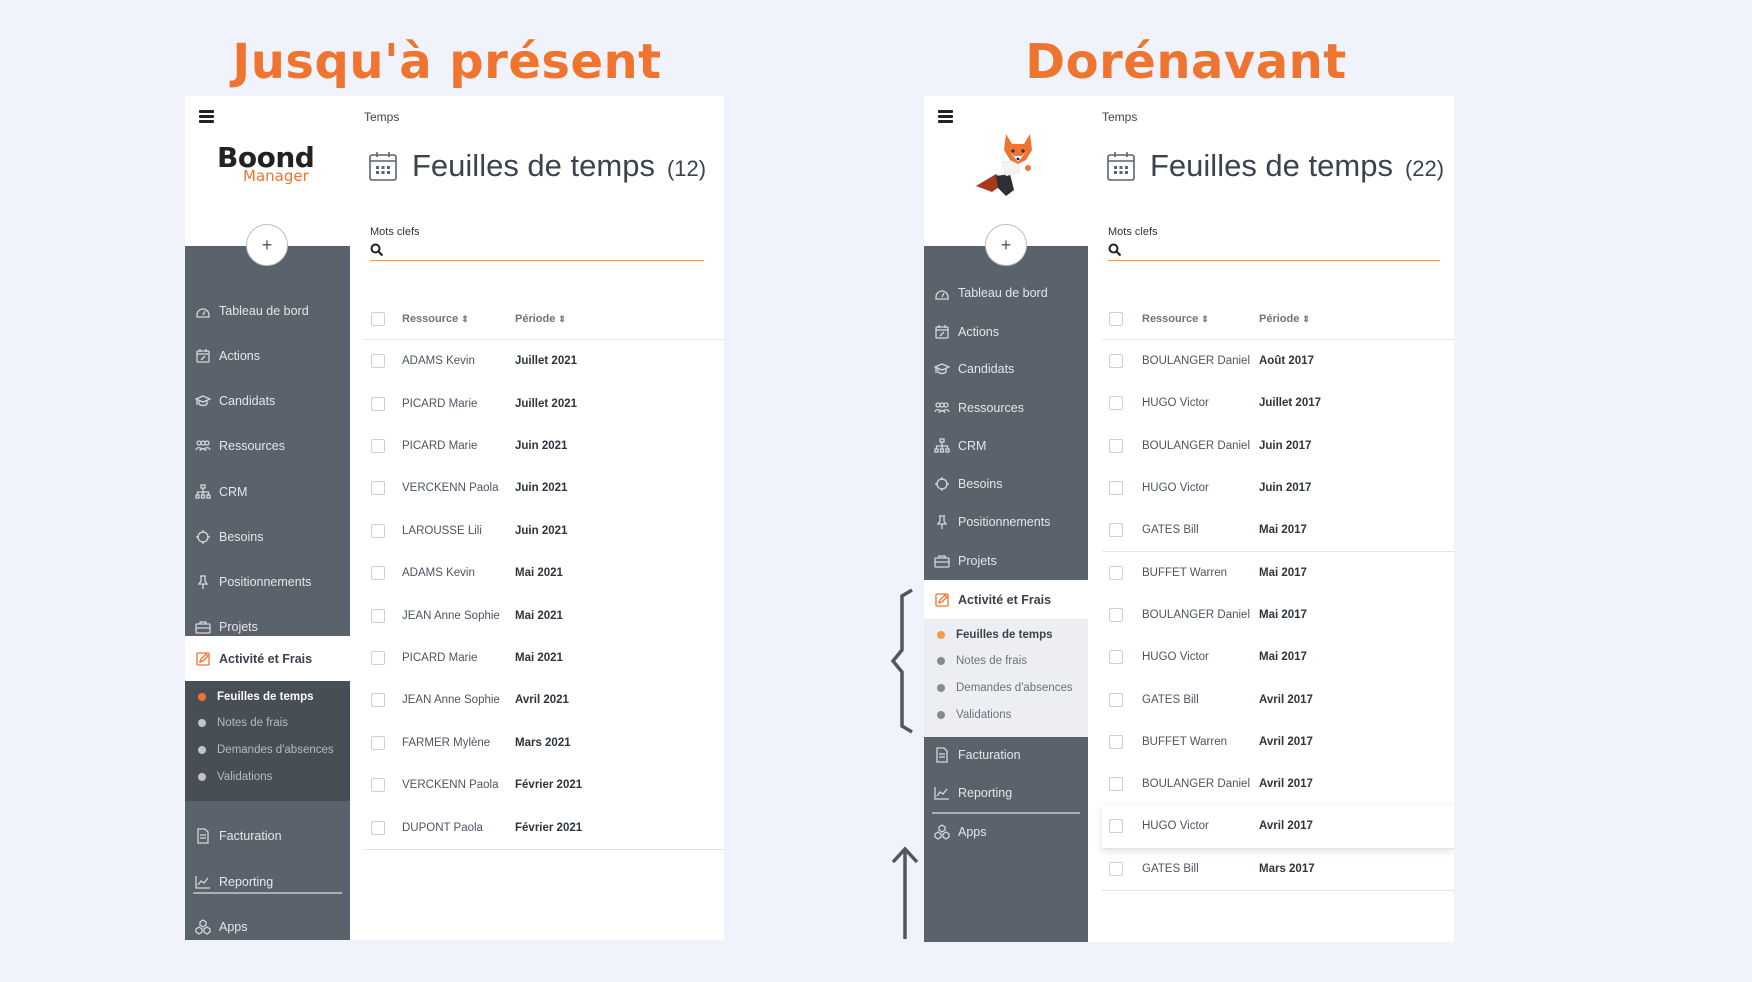  I want to click on table-row: BOULANGER Daniel Avril 2017, so click(1278, 785).